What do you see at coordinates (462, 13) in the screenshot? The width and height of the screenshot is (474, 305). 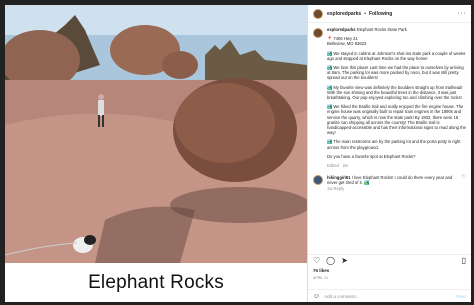 I see `more-options-icon: ···` at bounding box center [462, 13].